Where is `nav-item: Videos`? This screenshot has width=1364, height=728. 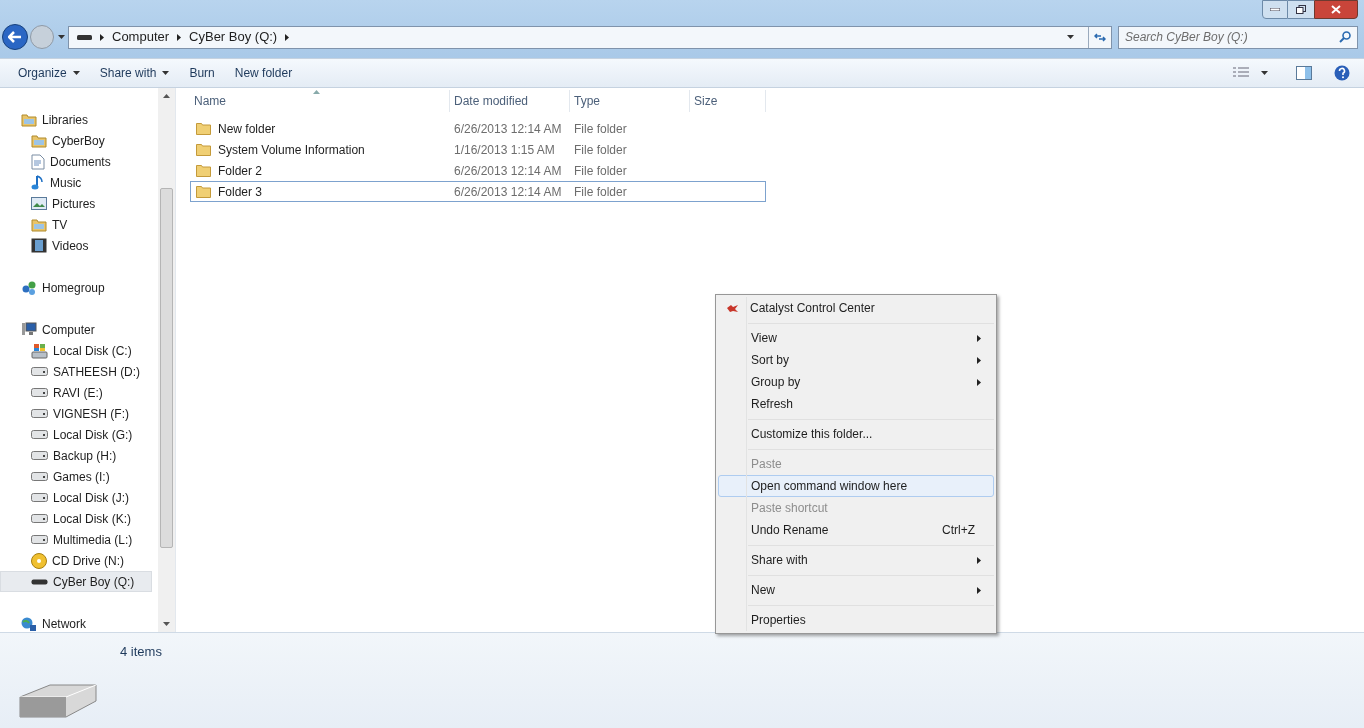 nav-item: Videos is located at coordinates (76, 245).